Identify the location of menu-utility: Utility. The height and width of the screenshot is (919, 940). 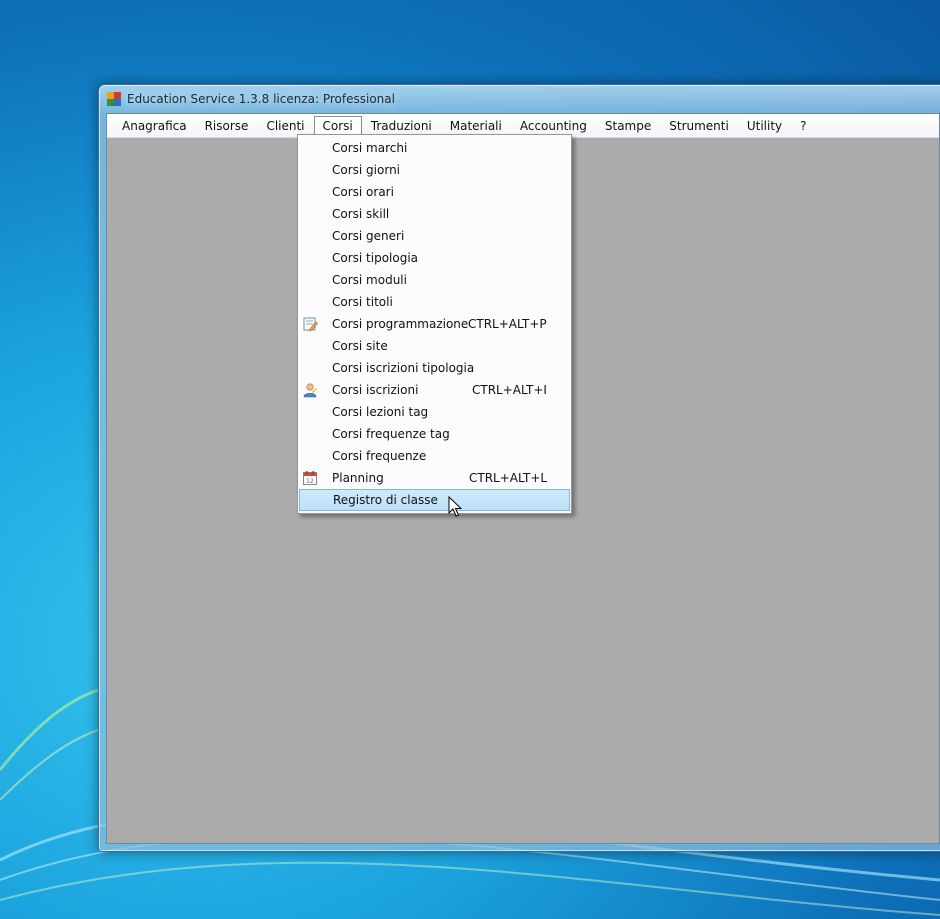
(764, 126).